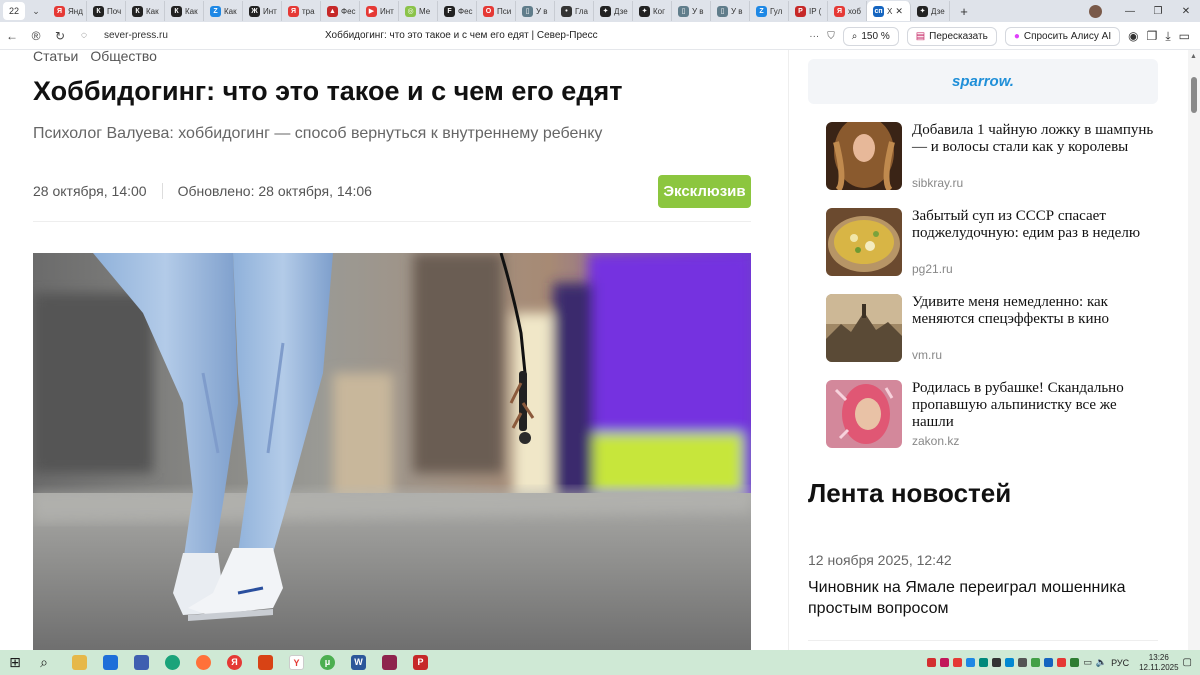 This screenshot has height=675, width=1200. What do you see at coordinates (457, 11) in the screenshot?
I see `browser-tab: F Фес` at bounding box center [457, 11].